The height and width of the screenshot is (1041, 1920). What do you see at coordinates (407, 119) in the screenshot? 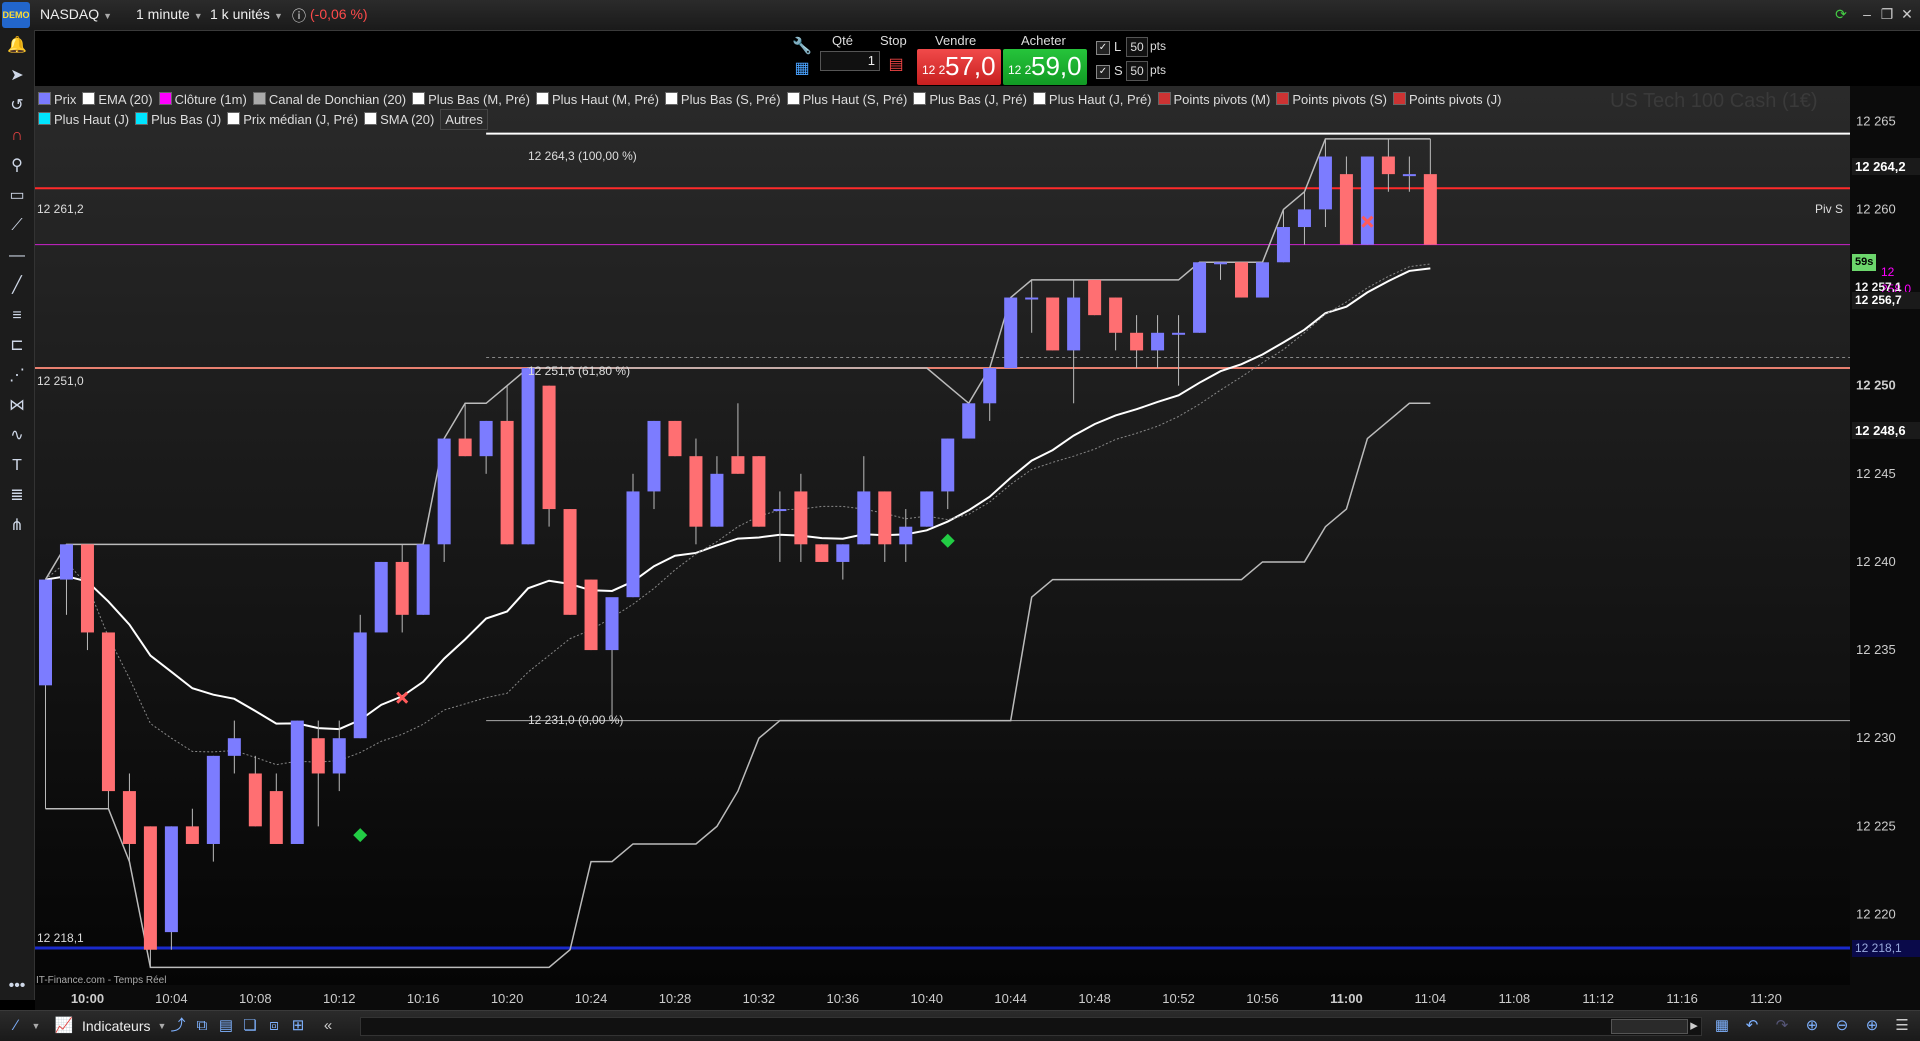
I see `legend-label: SMA (20)` at bounding box center [407, 119].